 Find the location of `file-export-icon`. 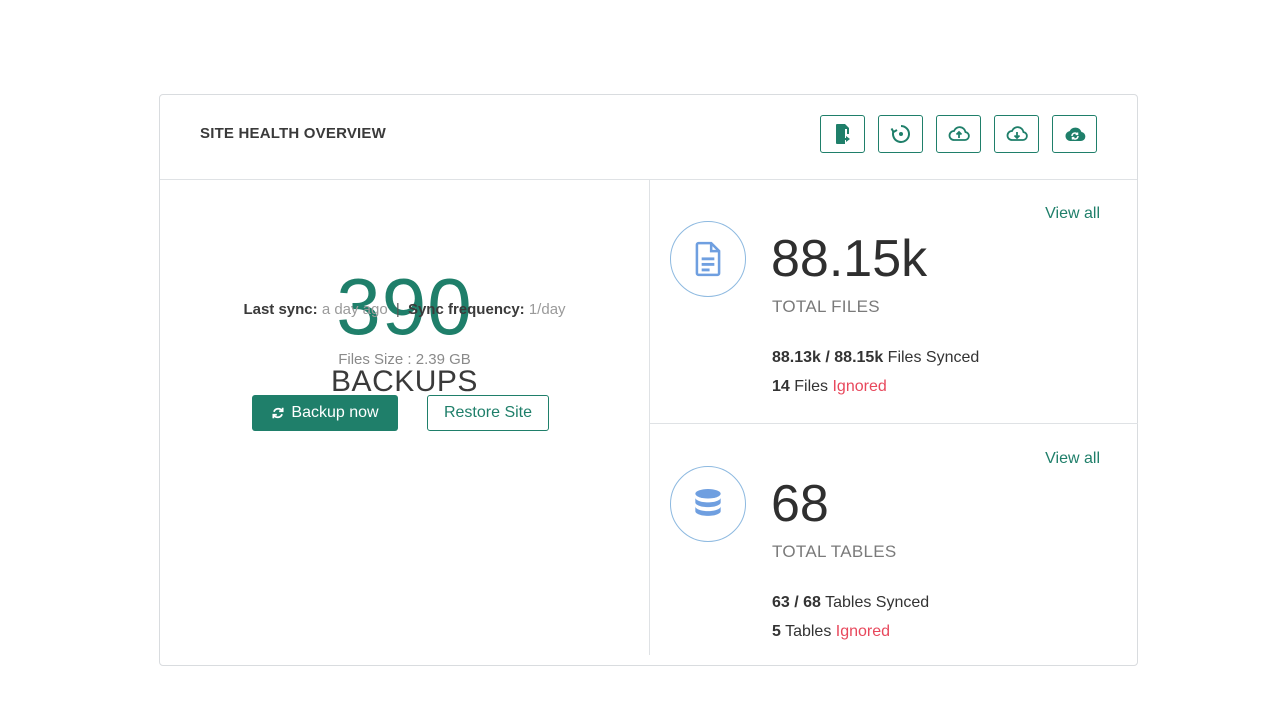

file-export-icon is located at coordinates (842, 134).